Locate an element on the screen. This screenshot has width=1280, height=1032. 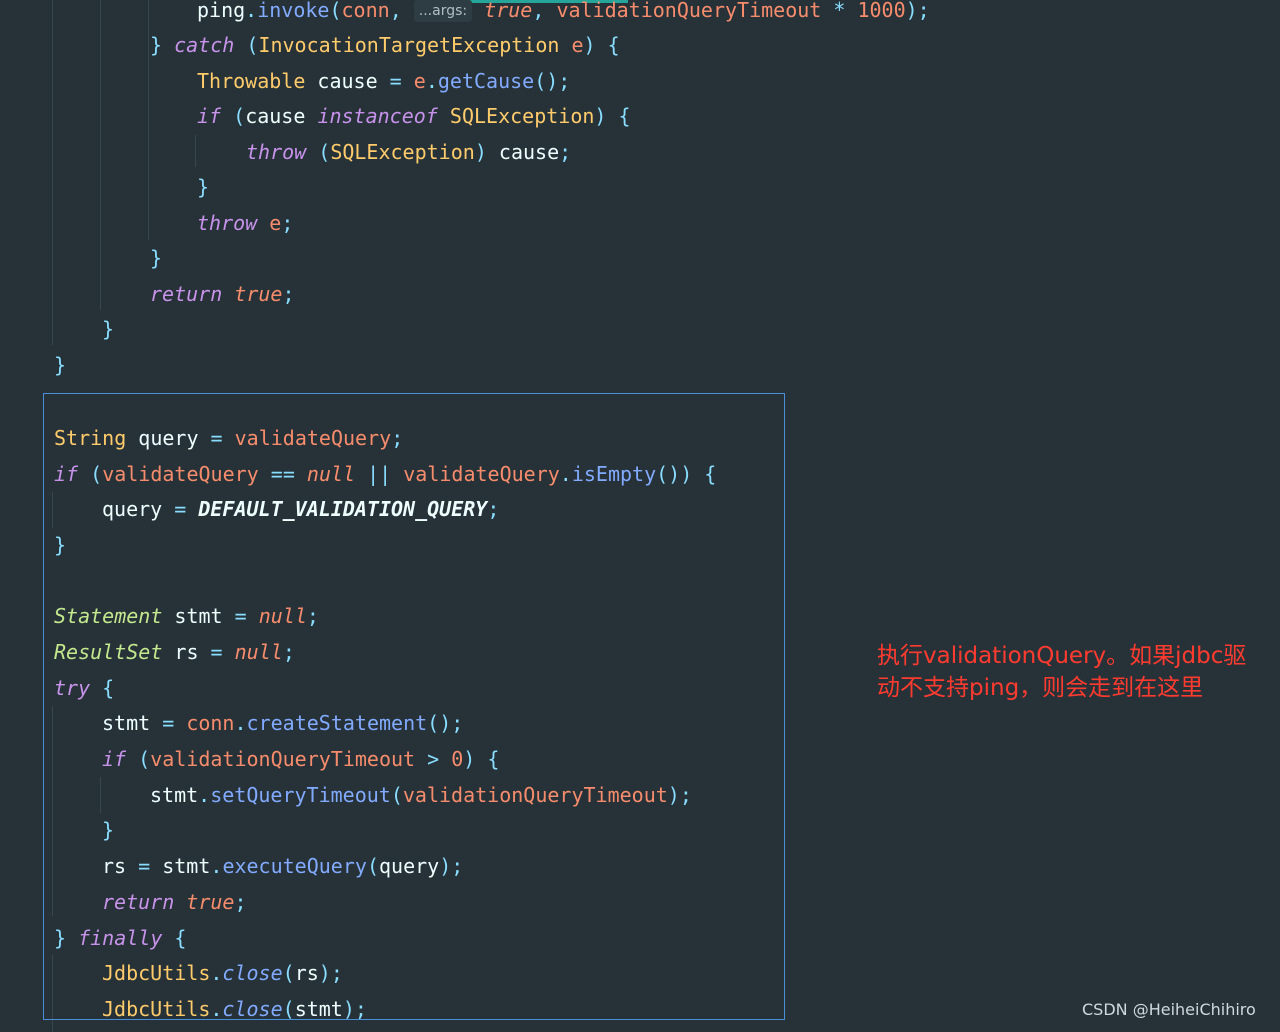
code-line: query = DEFAULT_VALIDATION_QUERY; is located at coordinates (300, 509).